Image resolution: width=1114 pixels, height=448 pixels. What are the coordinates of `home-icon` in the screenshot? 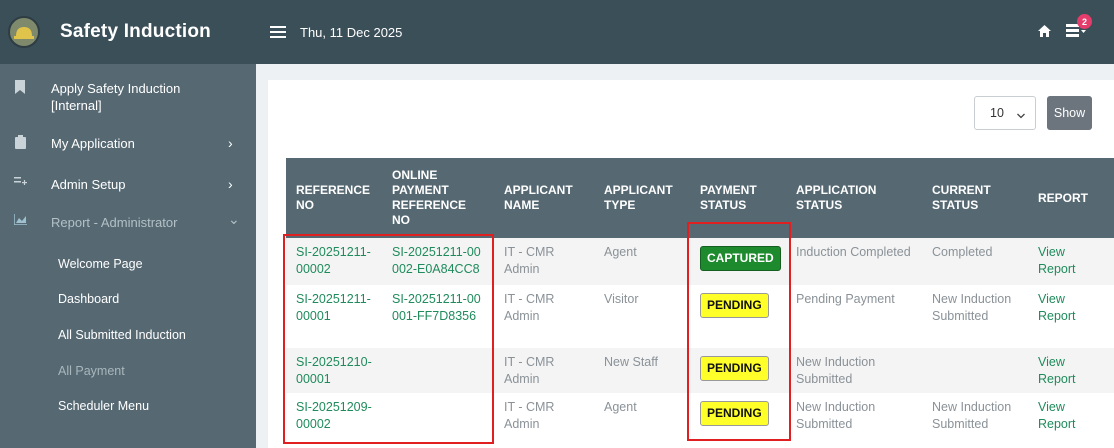 It's located at (1044, 33).